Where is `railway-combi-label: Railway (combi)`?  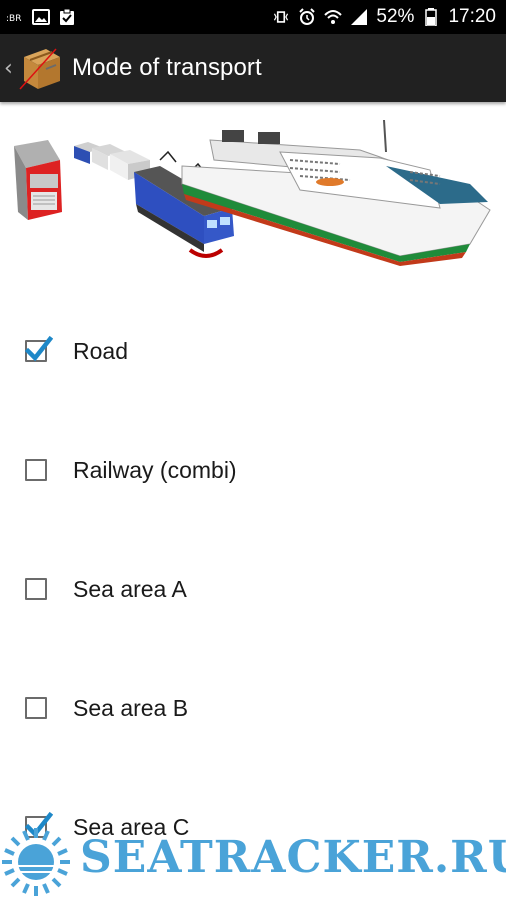
railway-combi-label: Railway (combi) is located at coordinates (155, 469).